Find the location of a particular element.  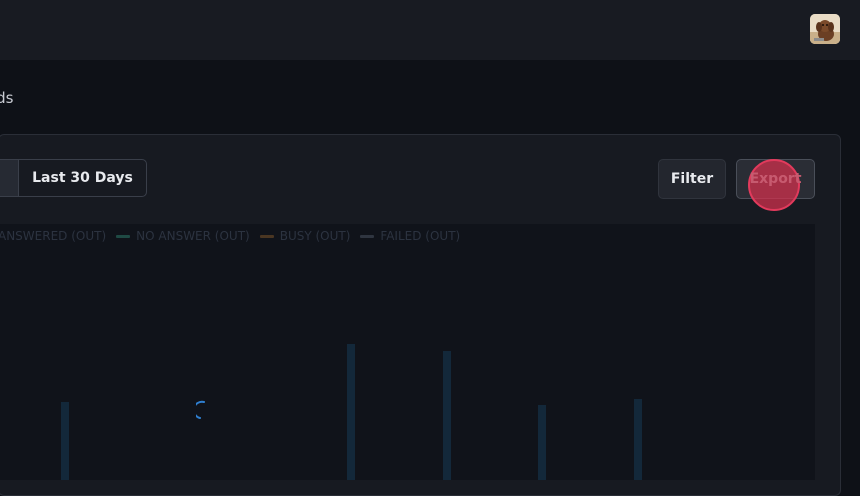

legend-item: FAILED (OUT) is located at coordinates (410, 236).